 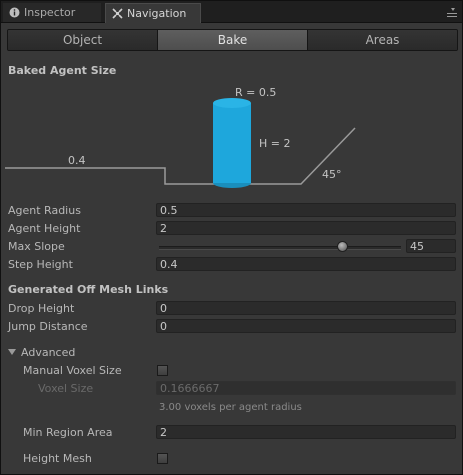 I want to click on step-height-label-text: Step Height, so click(x=40, y=264).